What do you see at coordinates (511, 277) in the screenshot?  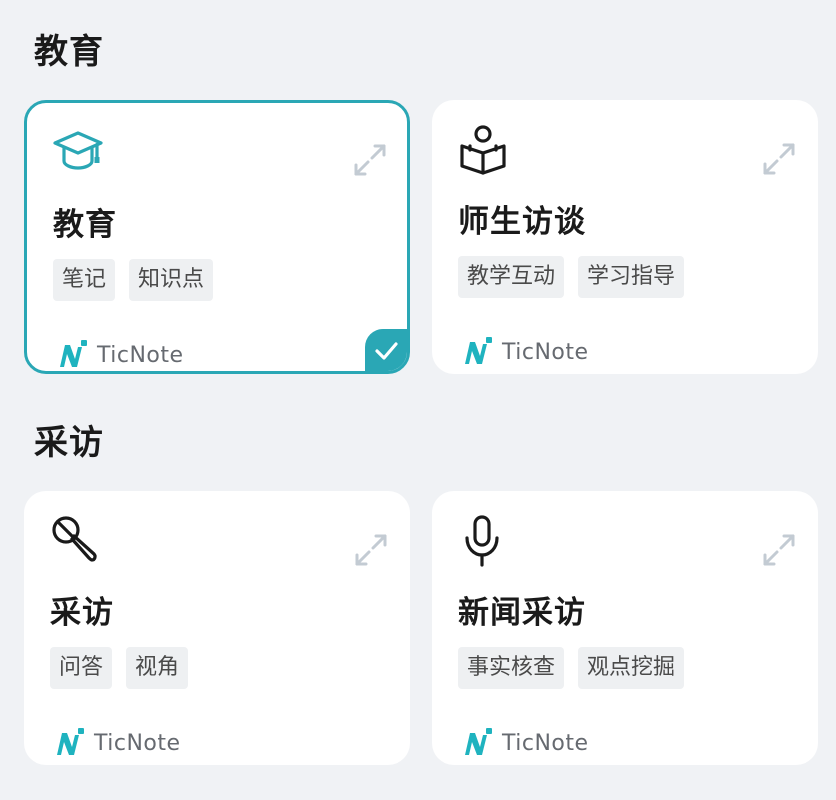 I see `tag: 教学互动` at bounding box center [511, 277].